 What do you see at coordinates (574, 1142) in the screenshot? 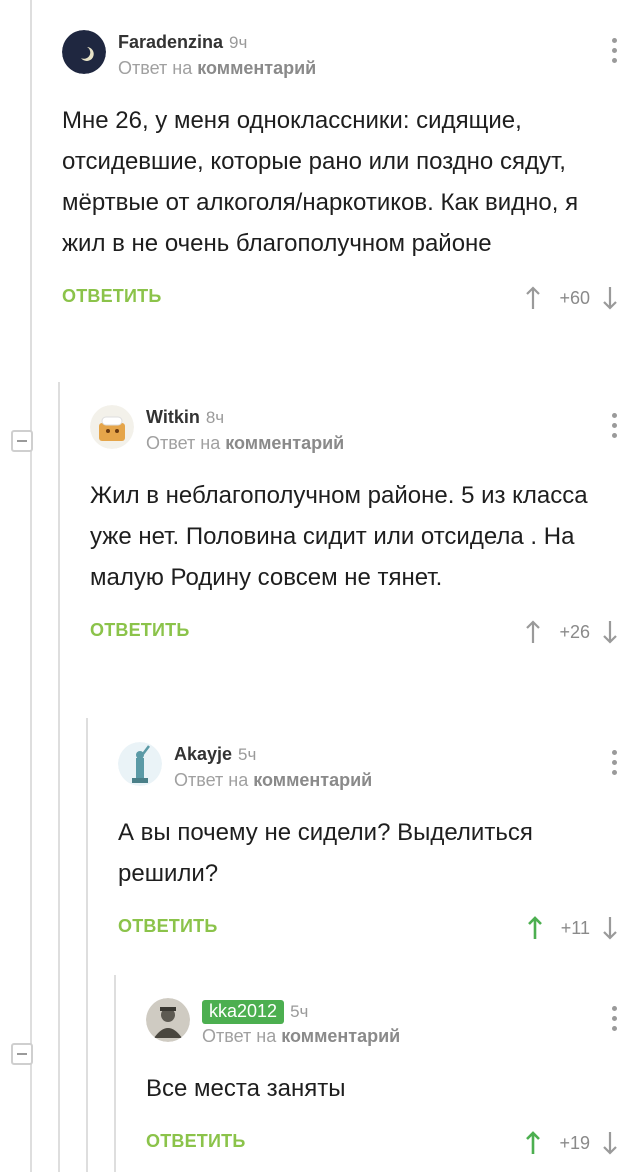
I see `rating-score: +19` at bounding box center [574, 1142].